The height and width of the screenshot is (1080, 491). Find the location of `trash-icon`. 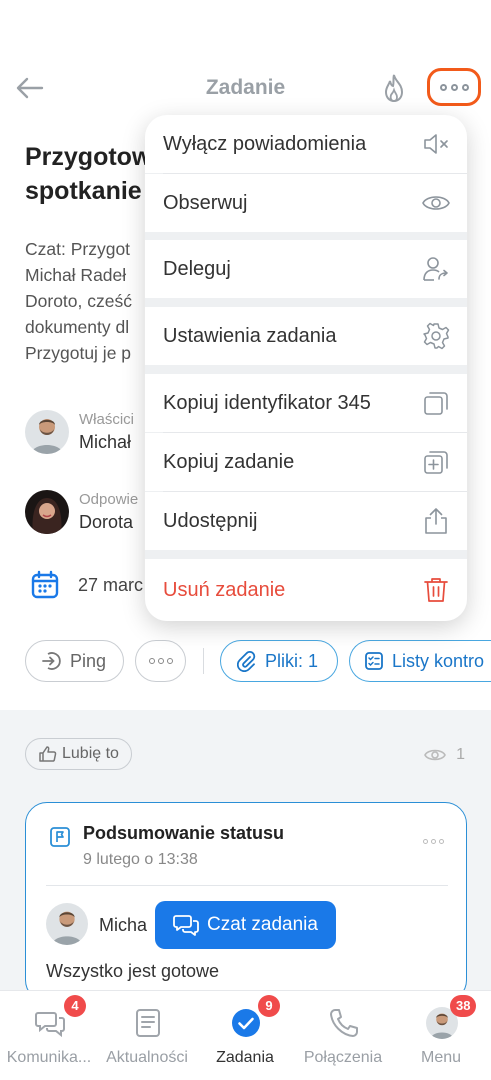

trash-icon is located at coordinates (436, 590).